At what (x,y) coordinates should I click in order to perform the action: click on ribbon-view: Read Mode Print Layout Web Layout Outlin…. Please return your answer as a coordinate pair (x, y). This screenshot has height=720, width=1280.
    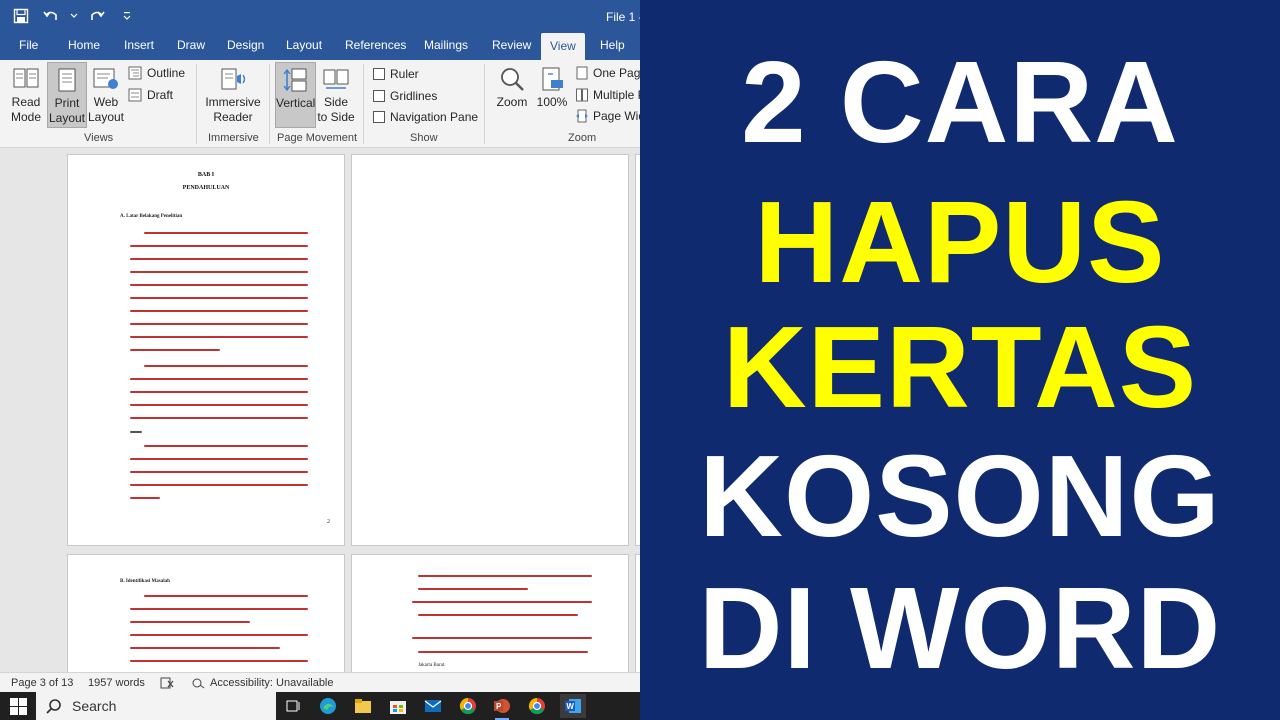
    Looking at the image, I should click on (320, 104).